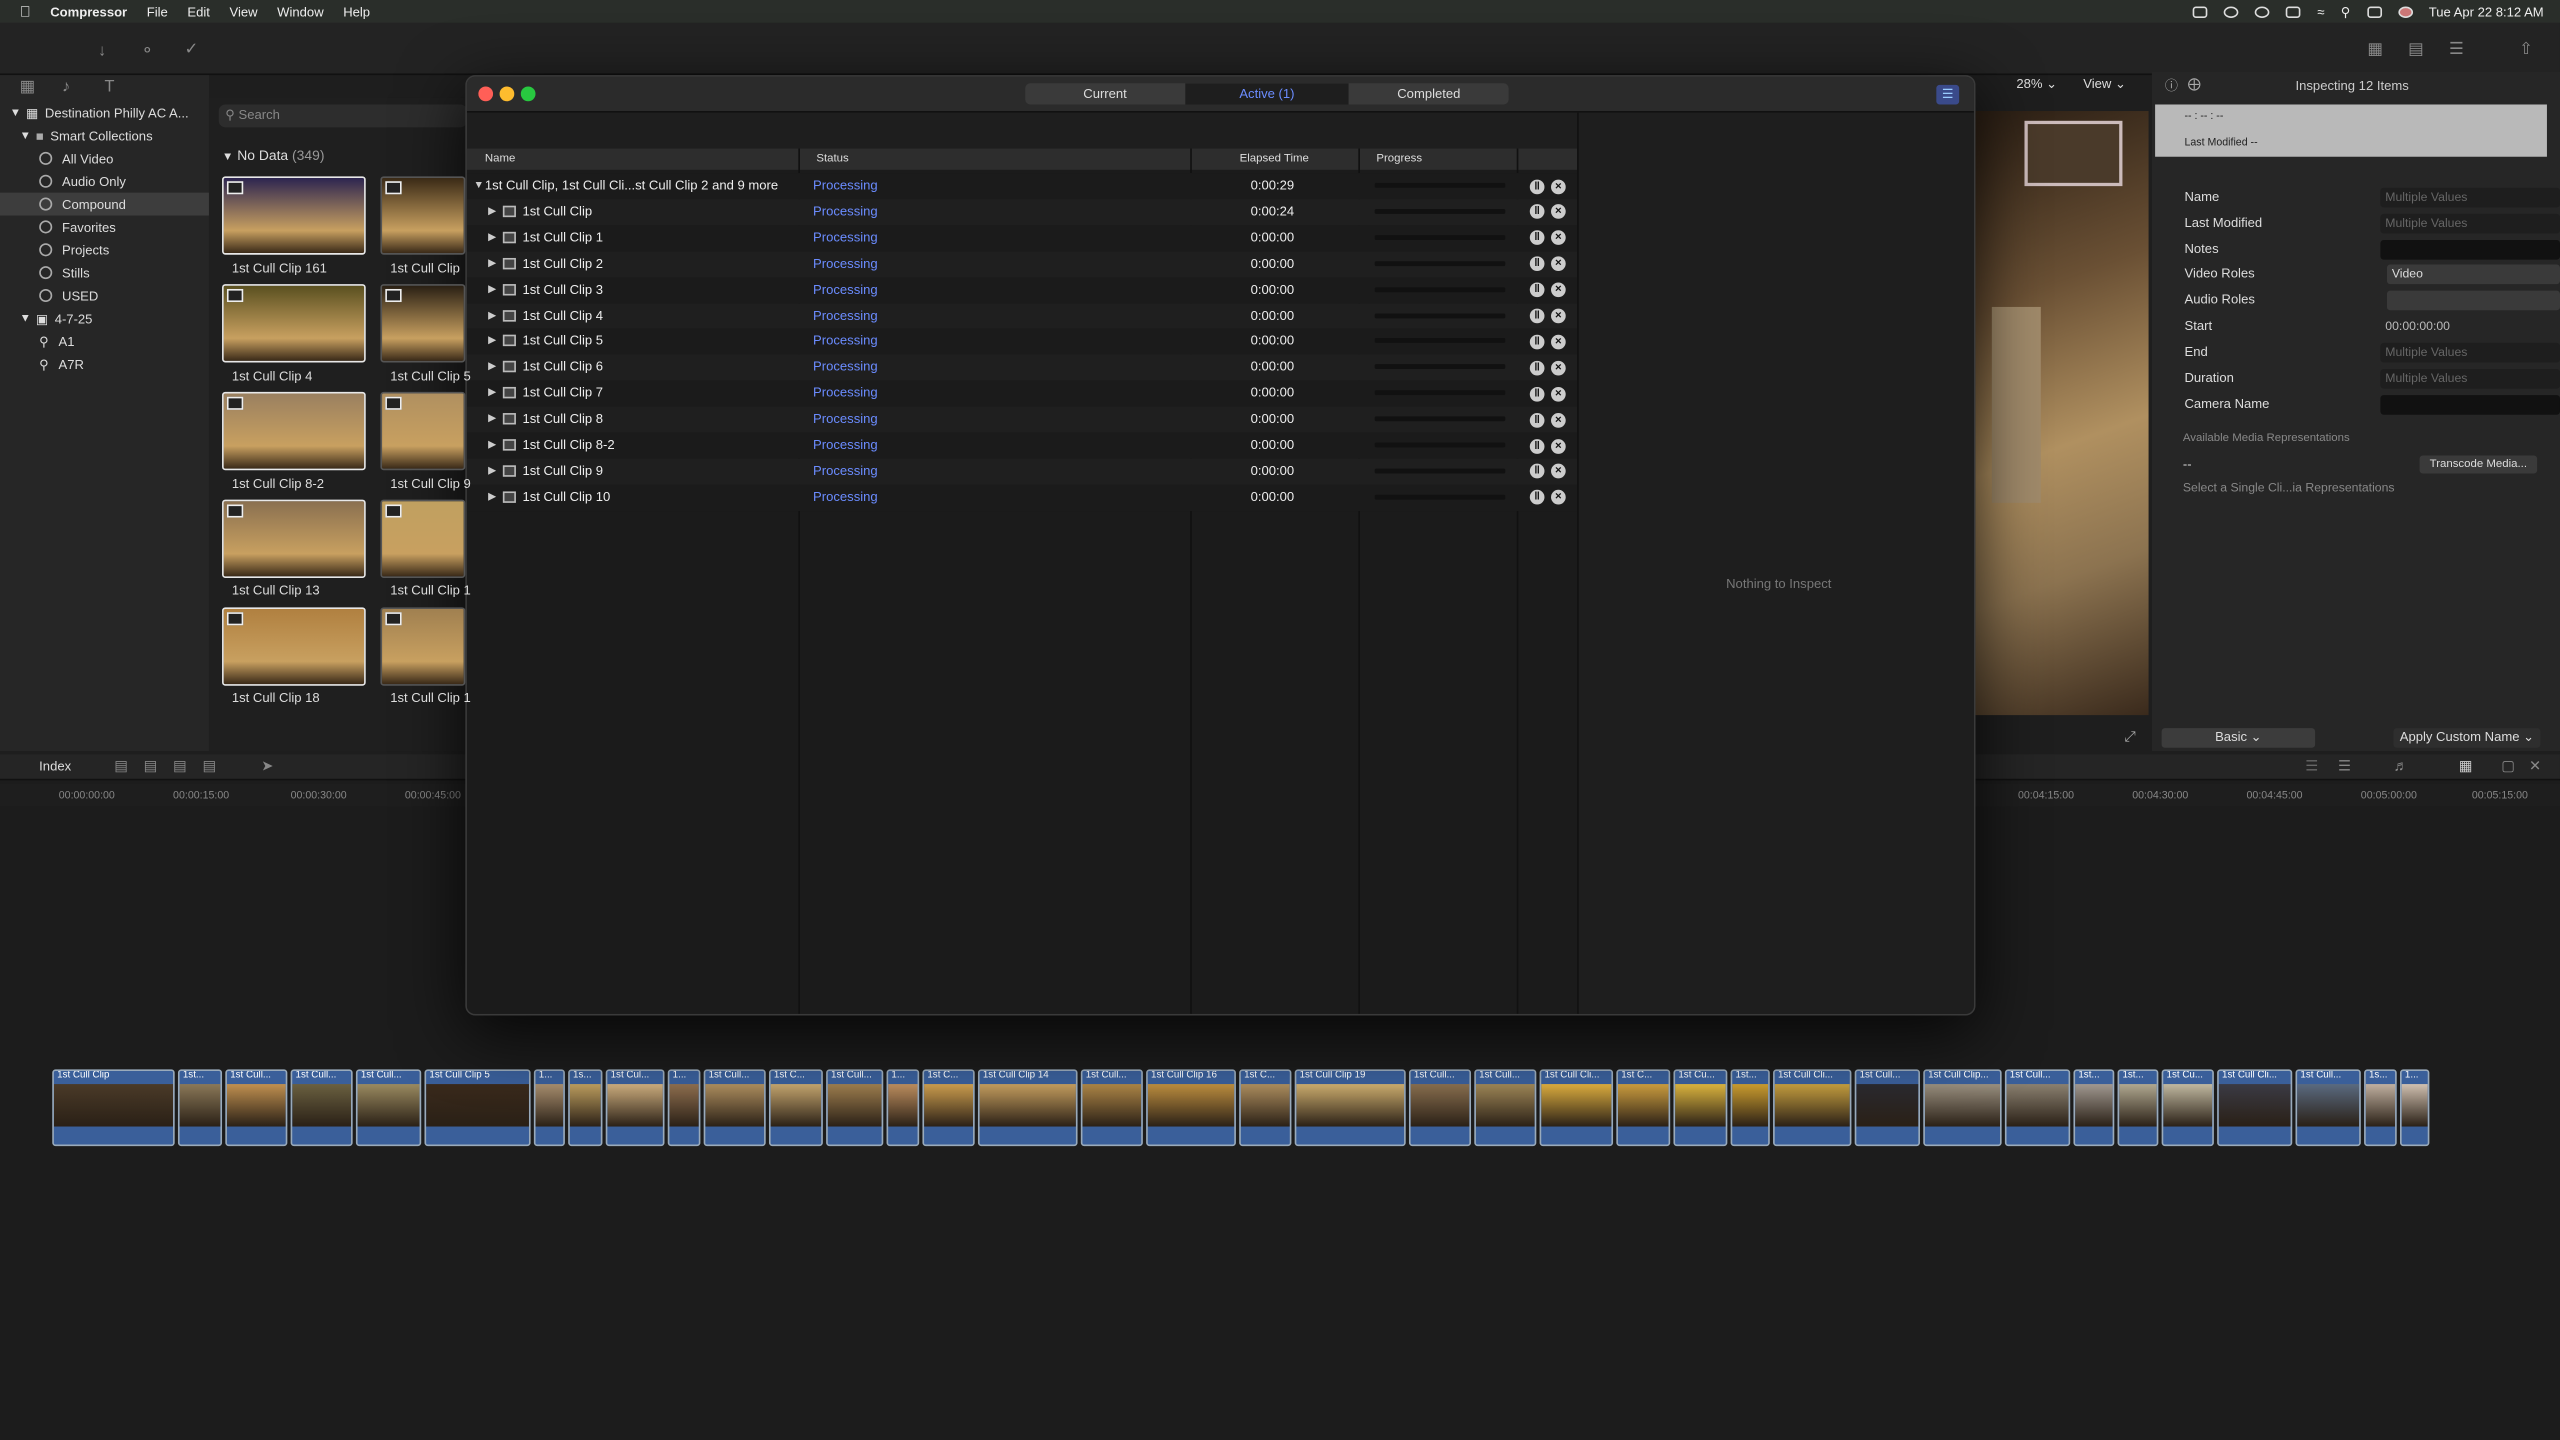 The height and width of the screenshot is (1440, 2560). What do you see at coordinates (1022, 264) in the screenshot?
I see `job-row: ▶ 1st Cull Clip 2 Processing 0:00:00 ‖ ×` at bounding box center [1022, 264].